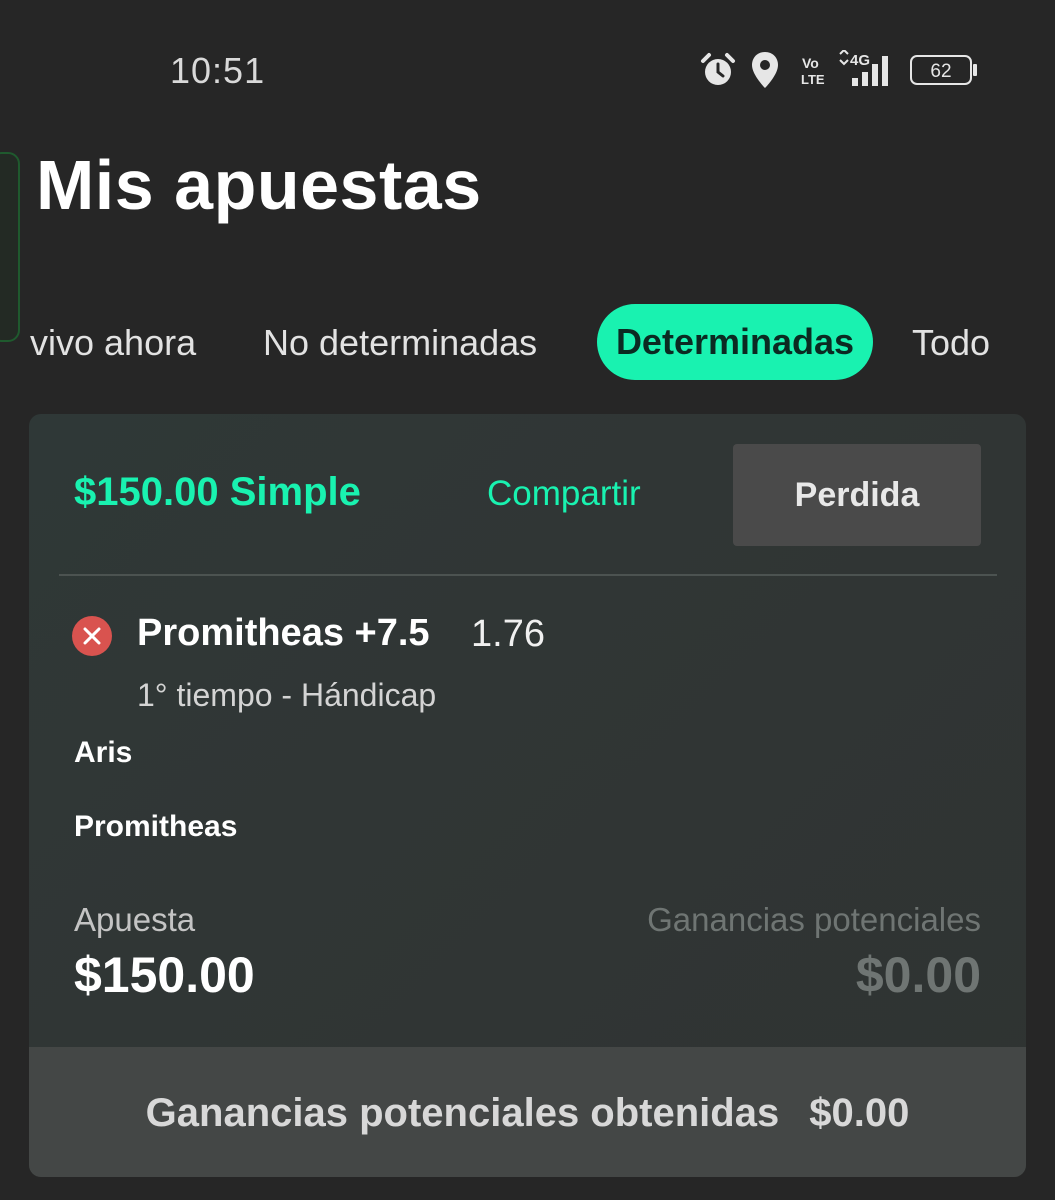 The width and height of the screenshot is (1055, 1200). Describe the element at coordinates (462, 1113) in the screenshot. I see `footer-label: Ganancias potenciales obtenidas` at that location.